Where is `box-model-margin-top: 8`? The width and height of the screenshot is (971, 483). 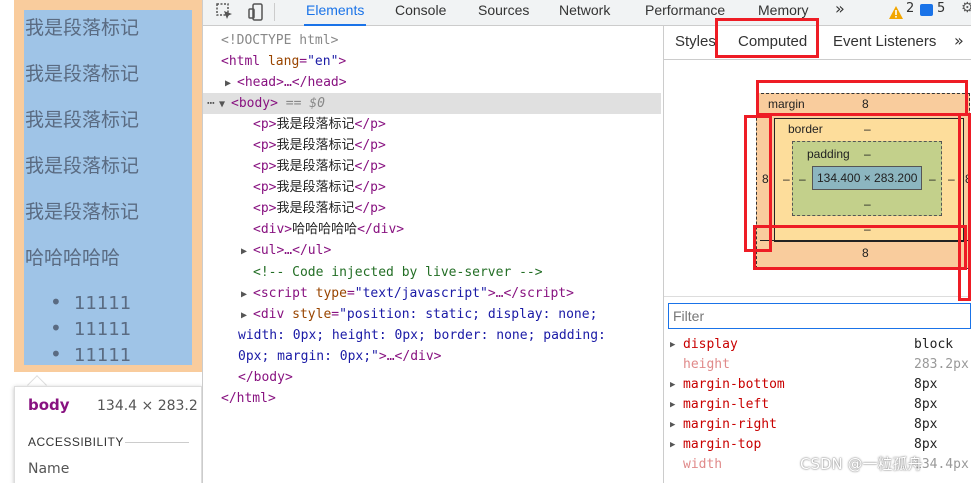
box-model-margin-top: 8 is located at coordinates (865, 104).